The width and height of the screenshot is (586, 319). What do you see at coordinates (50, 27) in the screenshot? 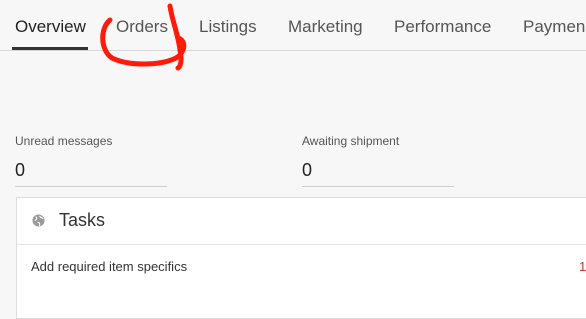
I see `tab-overview: Overview` at bounding box center [50, 27].